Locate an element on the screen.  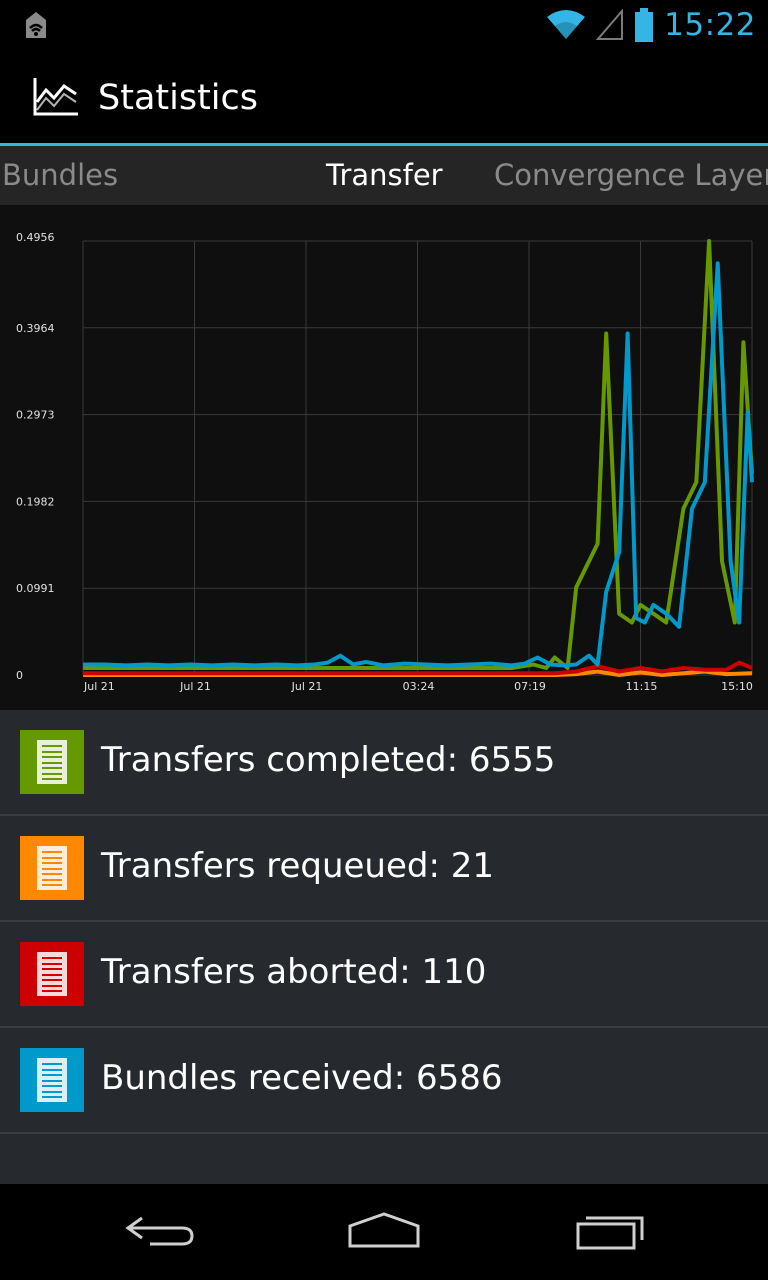
x-tick-label: 15:10 is located at coordinates (737, 686).